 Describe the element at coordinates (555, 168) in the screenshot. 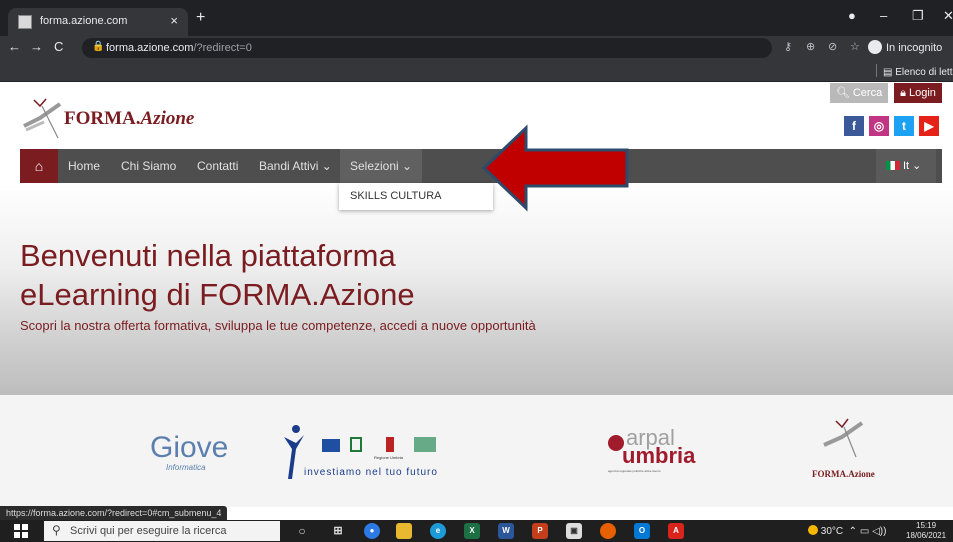

I see `red-arrow-annotation` at that location.